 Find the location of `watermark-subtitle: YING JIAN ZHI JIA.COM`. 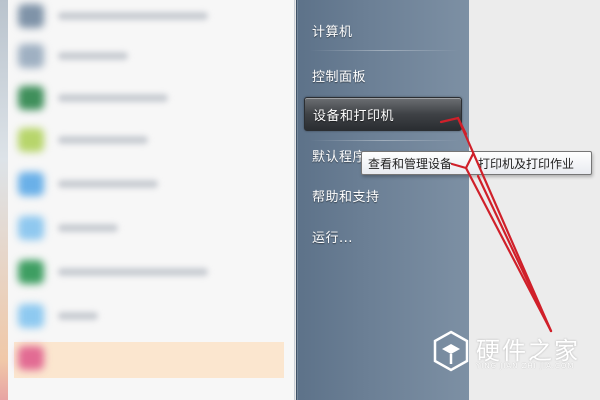

watermark-subtitle: YING JIAN ZHI JIA.COM is located at coordinates (525, 366).